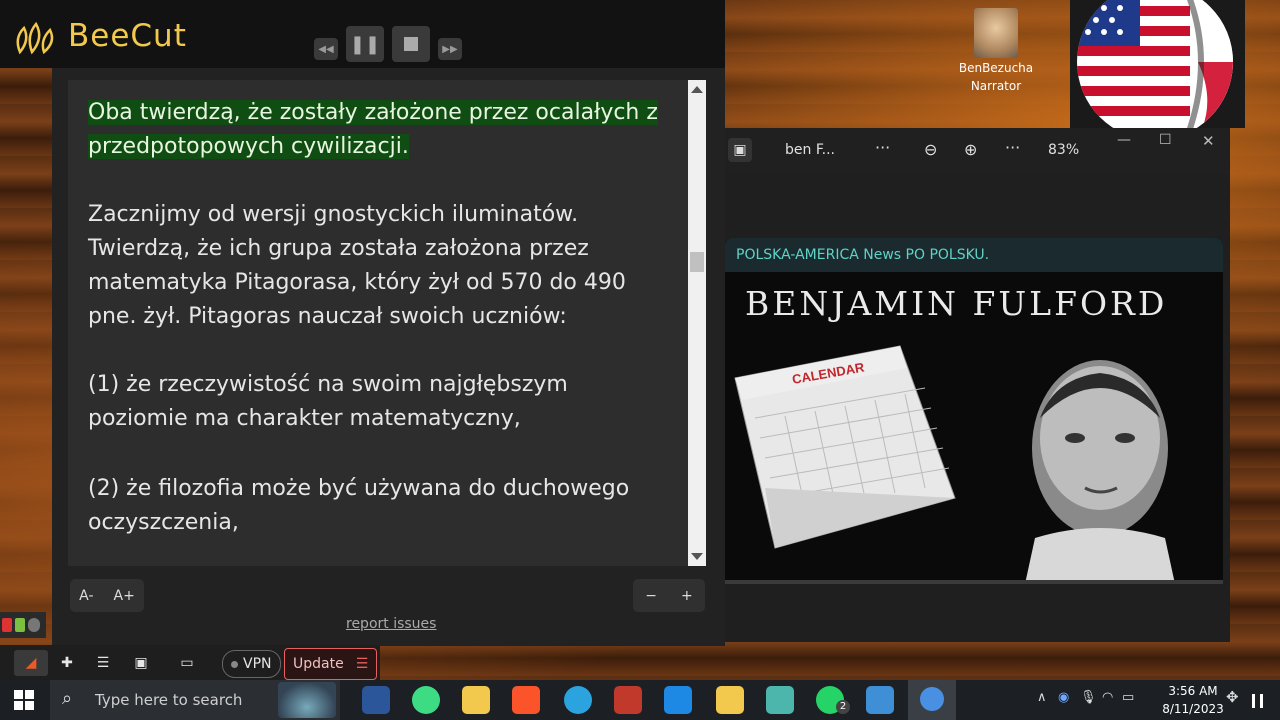 The height and width of the screenshot is (720, 1280). I want to click on tray-app-icon: ◉, so click(1063, 697).